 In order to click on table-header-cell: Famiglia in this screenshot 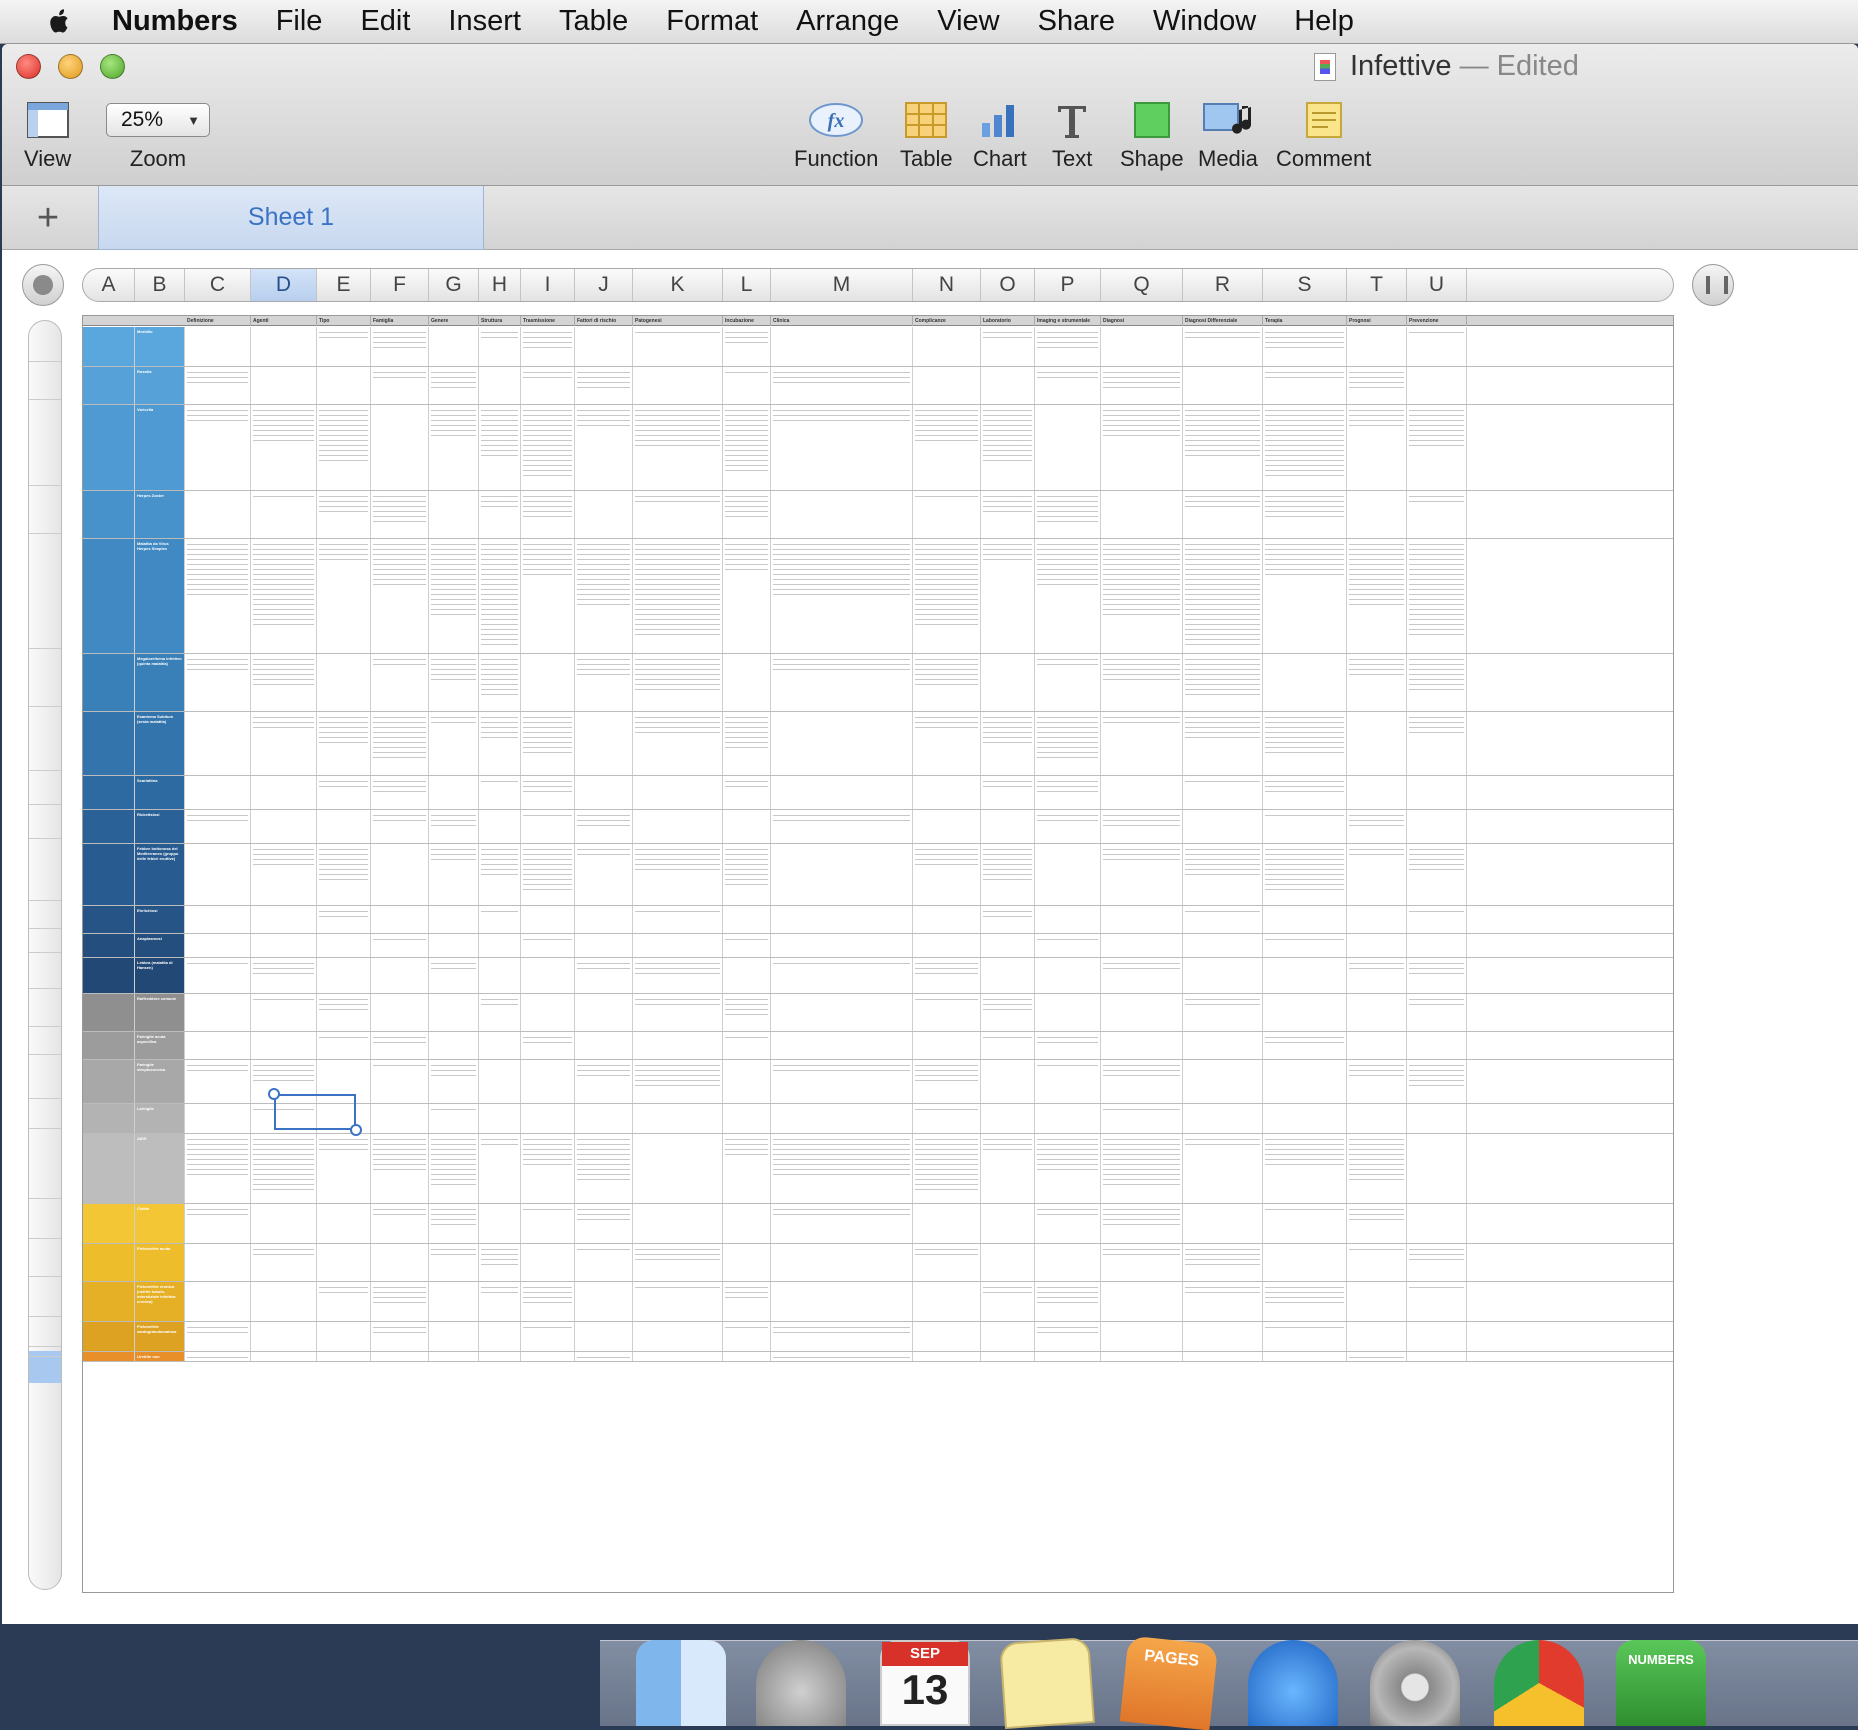, I will do `click(400, 321)`.